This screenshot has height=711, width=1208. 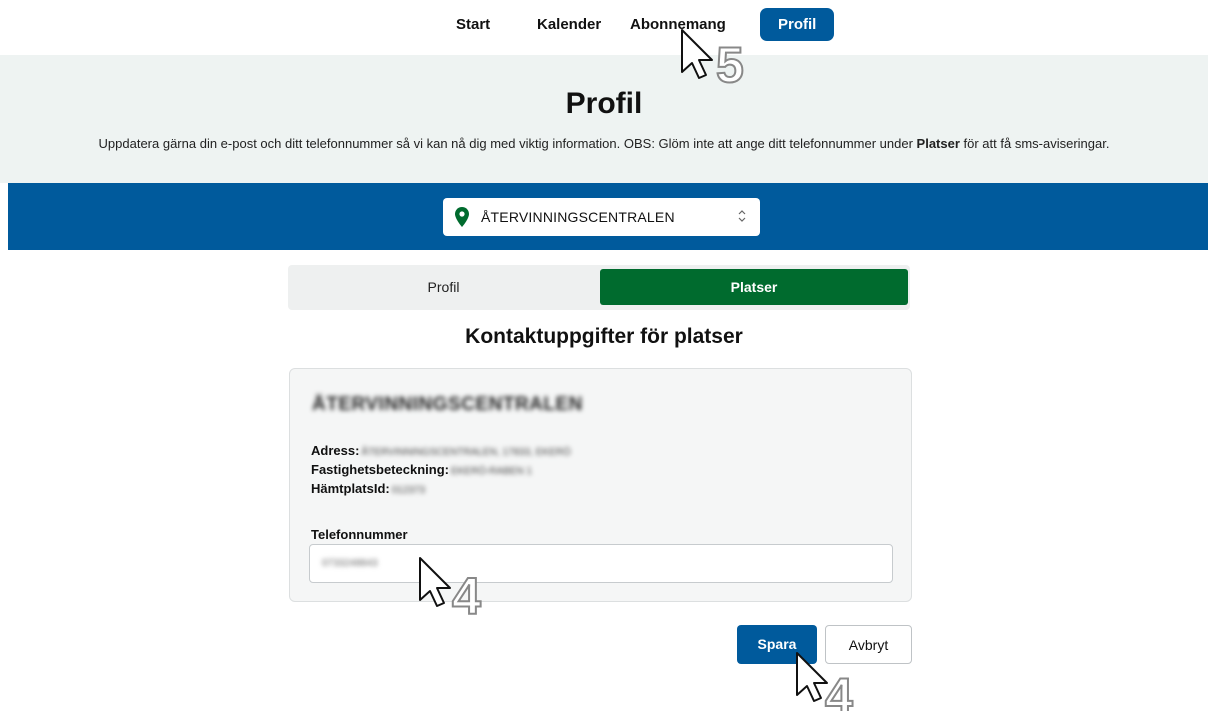 I want to click on section-title: Kontaktuppgifter för platser, so click(x=604, y=336).